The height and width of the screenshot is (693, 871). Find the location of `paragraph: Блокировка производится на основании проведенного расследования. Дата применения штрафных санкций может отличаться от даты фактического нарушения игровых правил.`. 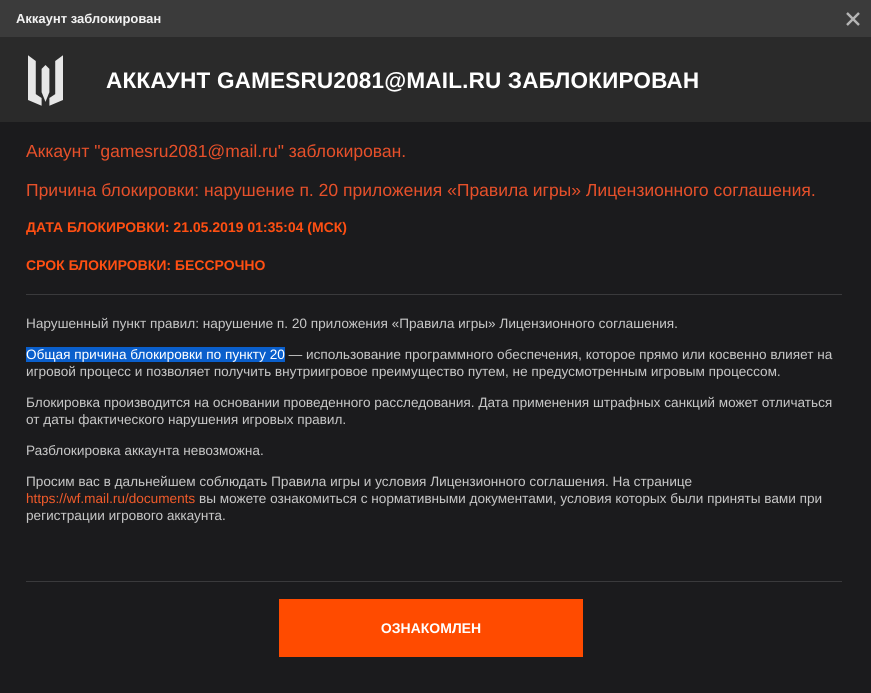

paragraph: Блокировка производится на основании проведенного расследования. Дата применения штрафных санкций может отличаться от даты фактического нарушения игровых правил. is located at coordinates (430, 411).